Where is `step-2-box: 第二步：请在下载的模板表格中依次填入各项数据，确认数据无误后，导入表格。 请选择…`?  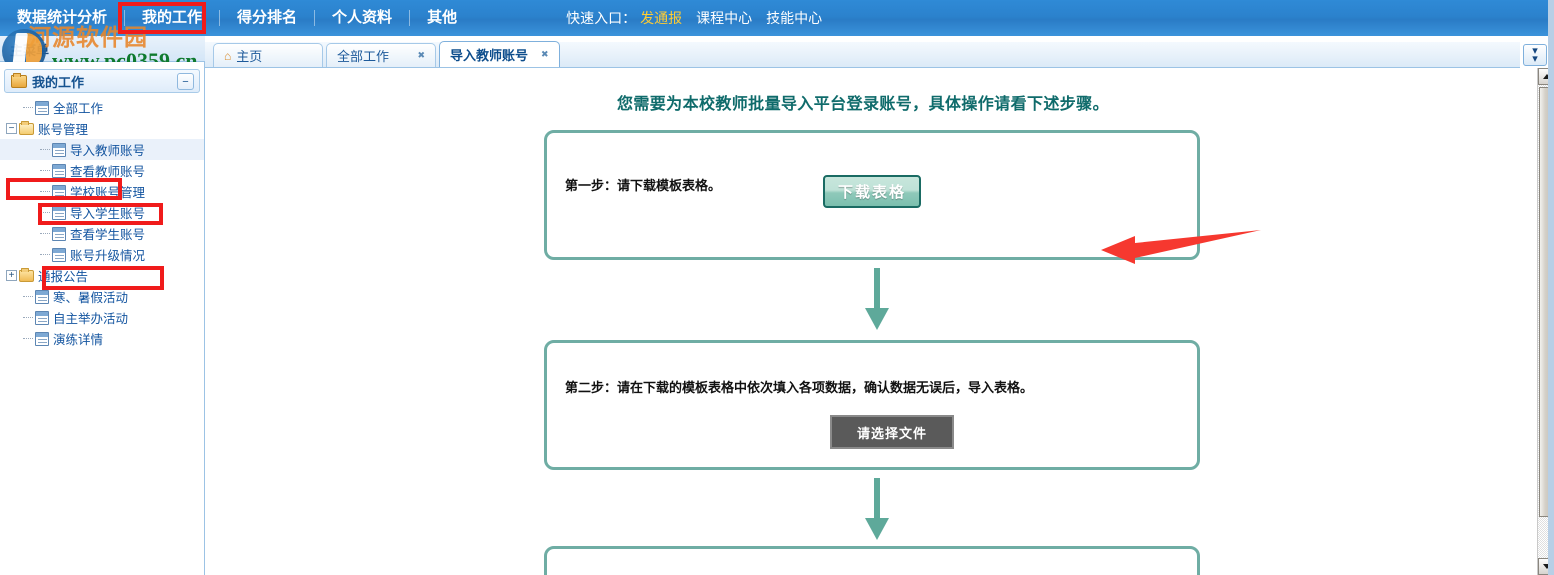
step-2-box: 第二步：请在下载的模板表格中依次填入各项数据，确认数据无误后，导入表格。 请选择… is located at coordinates (872, 405).